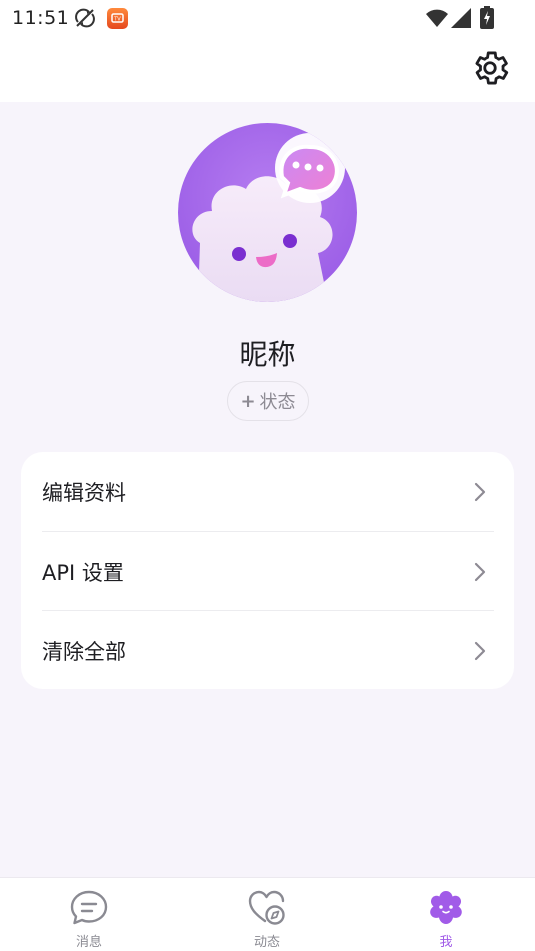  I want to click on bottom-tab-bar: 消息 动态 我, so click(267, 914).